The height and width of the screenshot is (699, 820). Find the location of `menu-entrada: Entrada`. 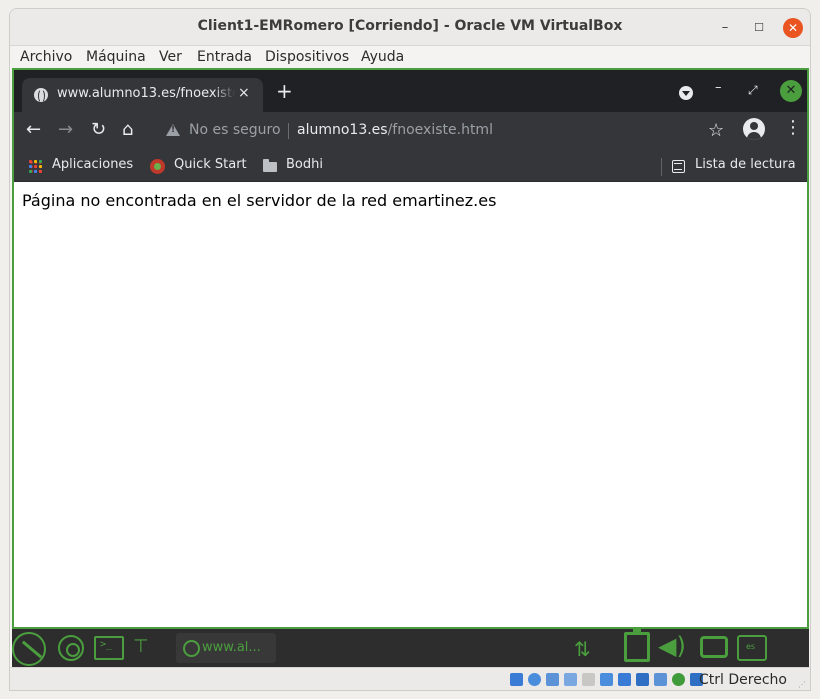

menu-entrada: Entrada is located at coordinates (224, 57).